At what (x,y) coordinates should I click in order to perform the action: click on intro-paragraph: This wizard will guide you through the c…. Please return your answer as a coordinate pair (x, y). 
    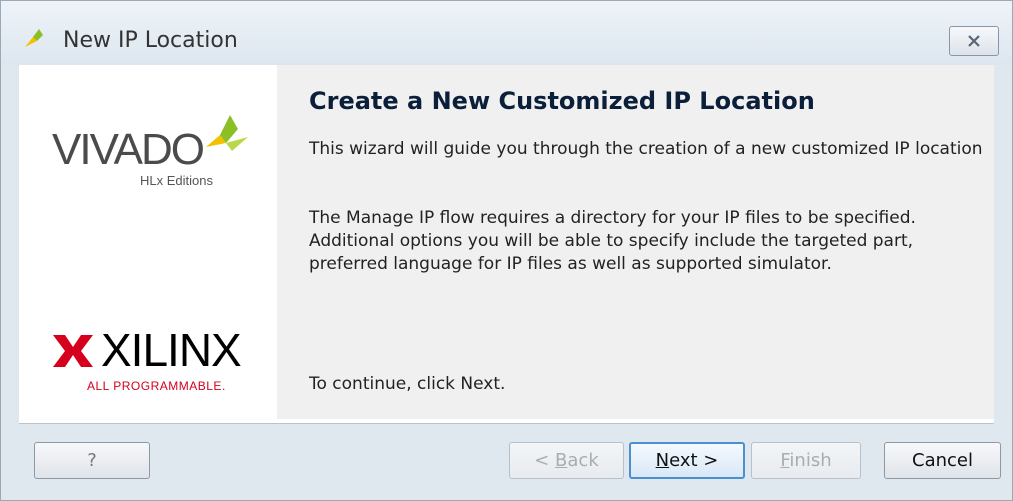
    Looking at the image, I should click on (646, 149).